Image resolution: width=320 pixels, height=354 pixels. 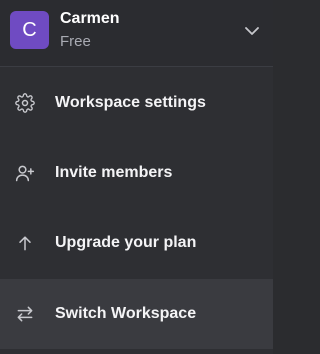 I want to click on divider, so click(x=136, y=66).